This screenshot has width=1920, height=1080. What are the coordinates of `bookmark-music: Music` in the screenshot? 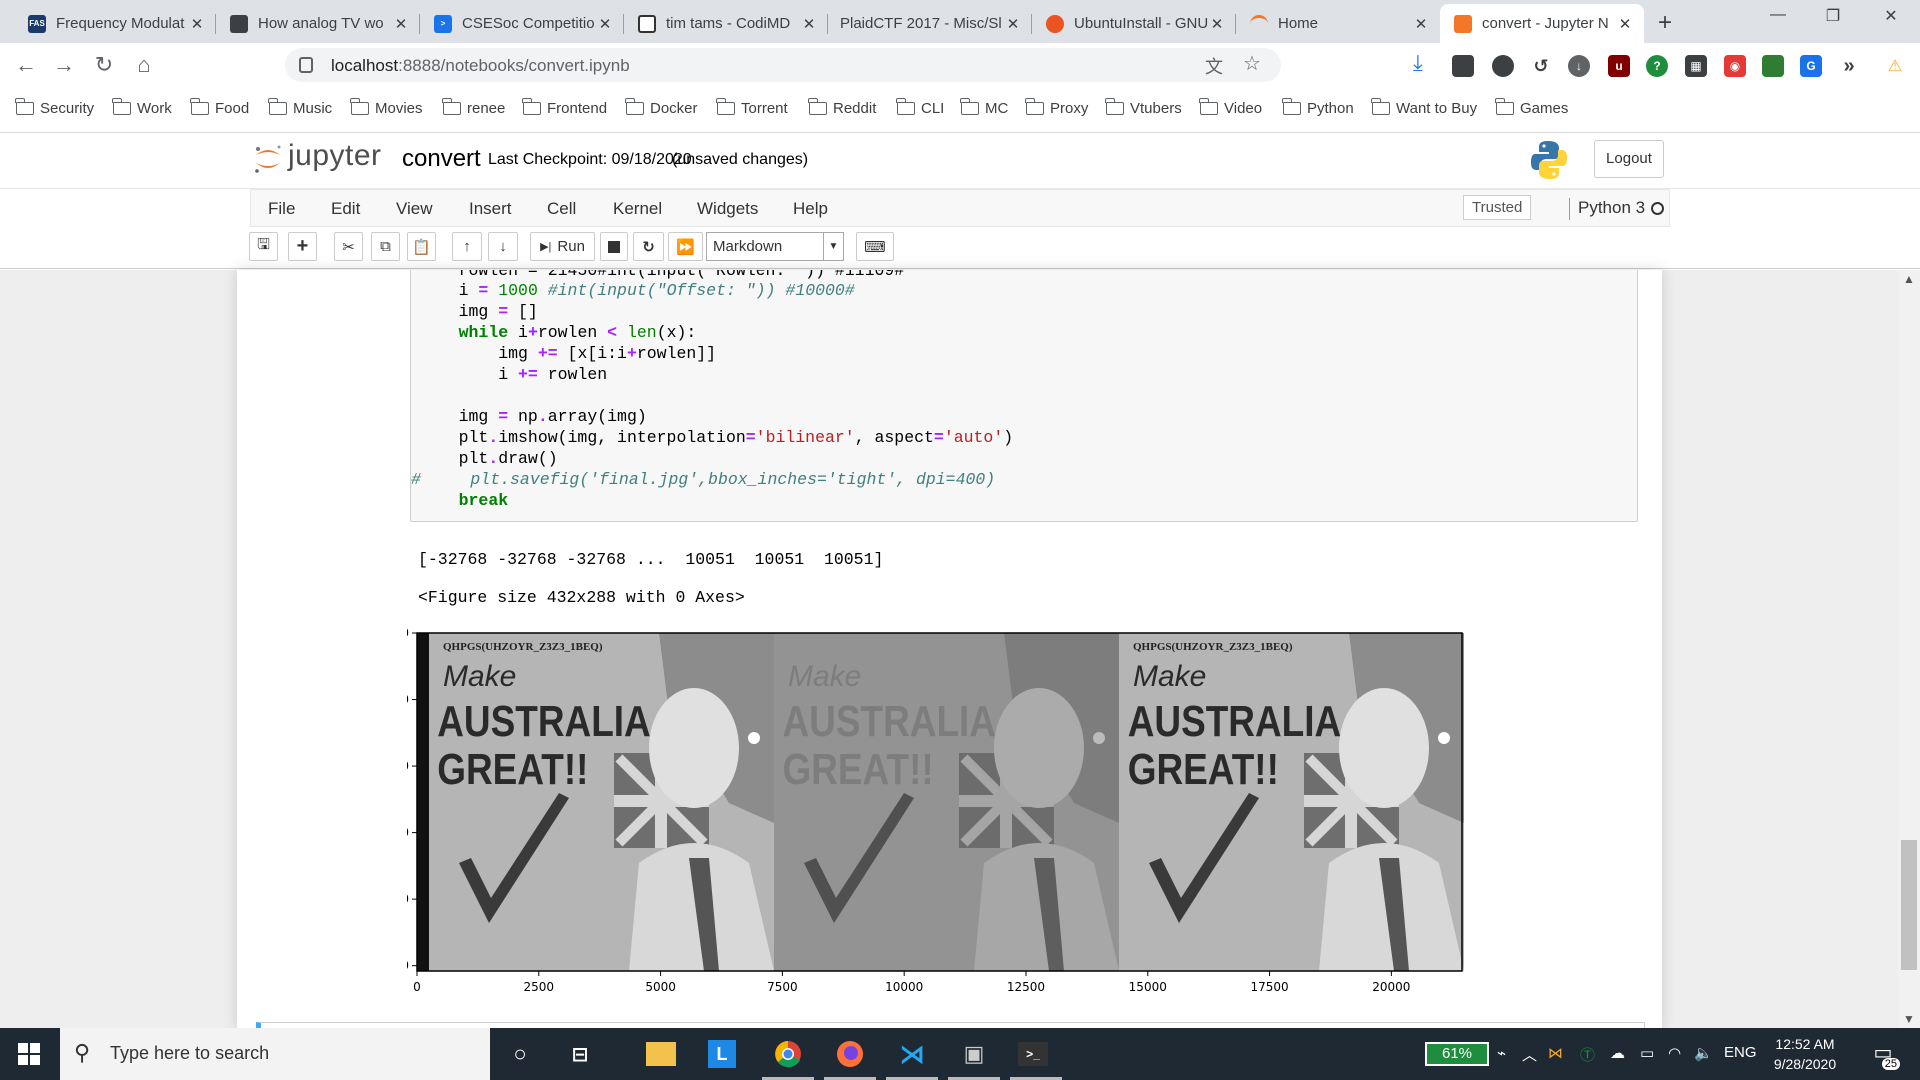 It's located at (300, 107).